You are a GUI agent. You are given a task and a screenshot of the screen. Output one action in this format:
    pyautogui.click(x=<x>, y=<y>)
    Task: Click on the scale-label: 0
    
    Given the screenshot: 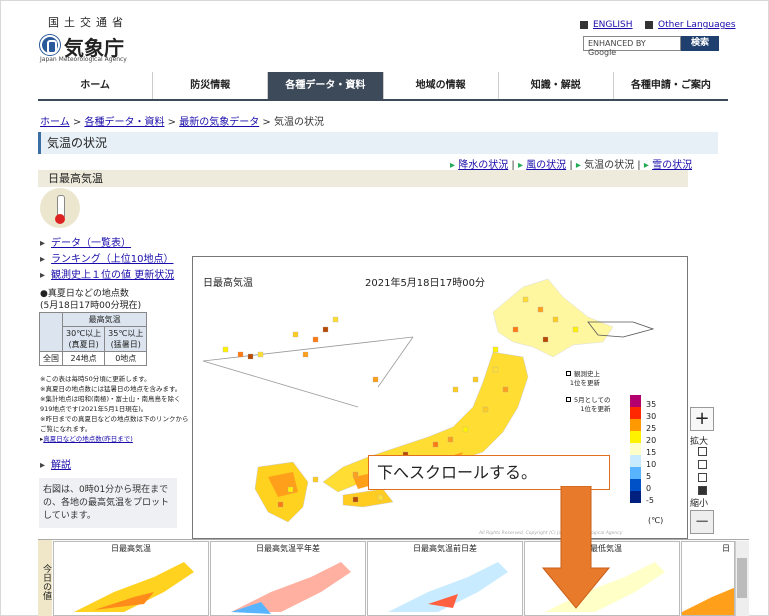 What is the action you would take?
    pyautogui.click(x=649, y=488)
    